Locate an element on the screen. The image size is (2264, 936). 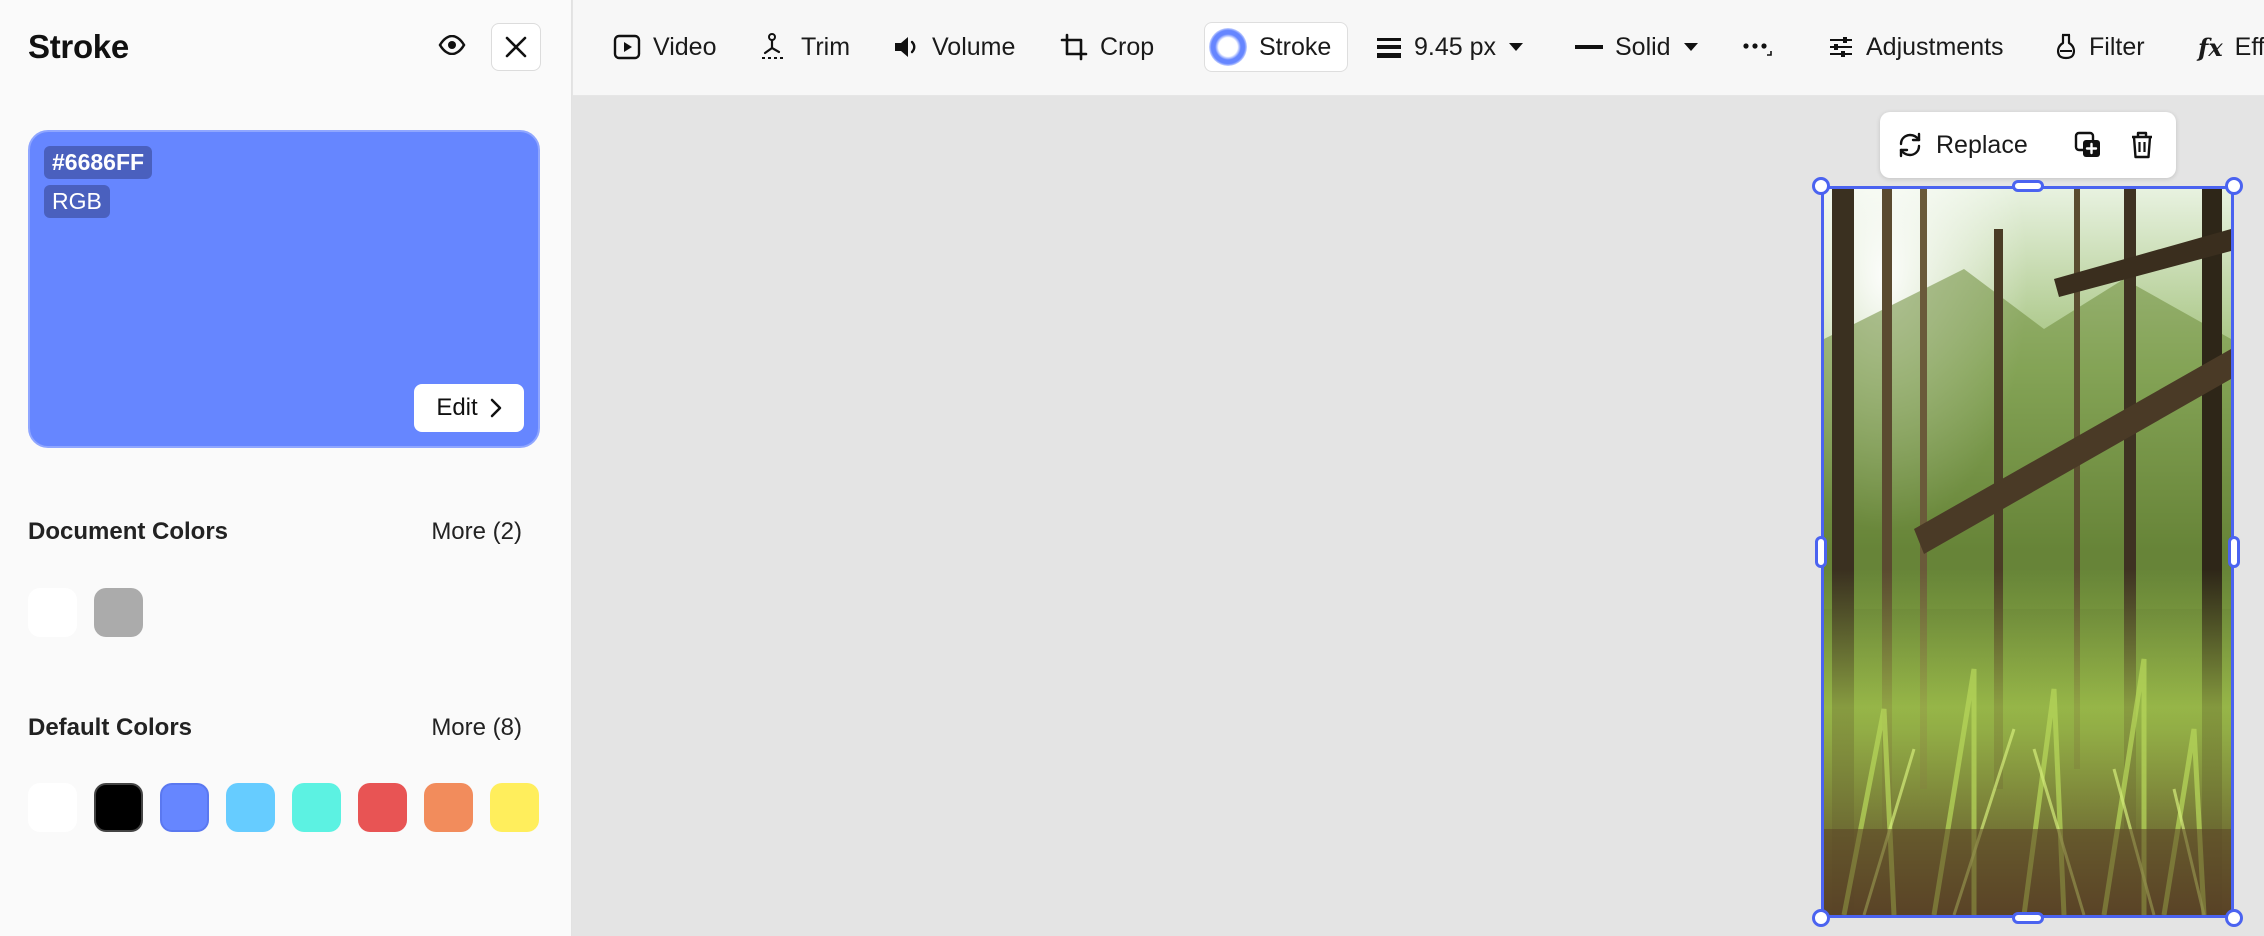
document-color-swatch-gray is located at coordinates (118, 612).